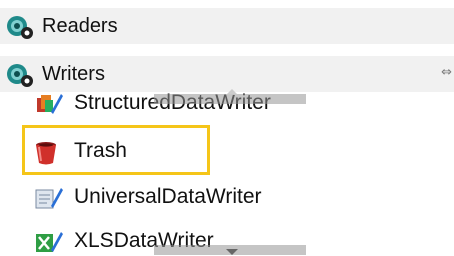 The height and width of the screenshot is (256, 454). What do you see at coordinates (50, 104) in the screenshot?
I see `structured-writer-icon` at bounding box center [50, 104].